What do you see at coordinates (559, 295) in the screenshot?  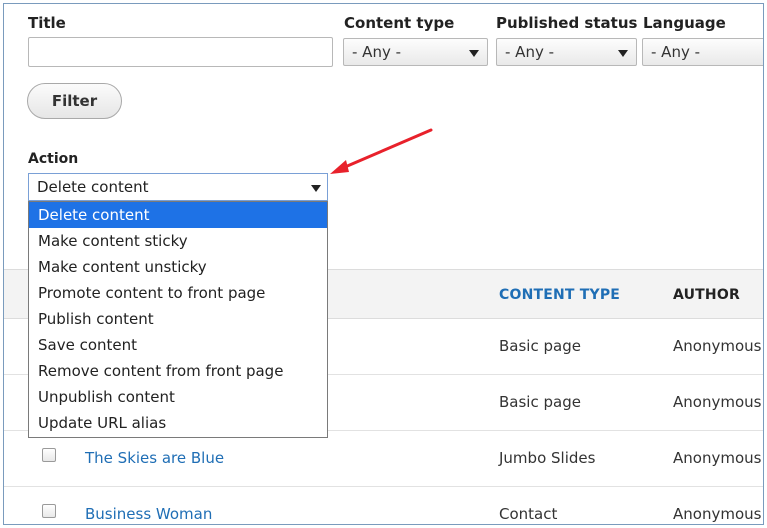 I see `content-type-column-header: CONTENT TYPE` at bounding box center [559, 295].